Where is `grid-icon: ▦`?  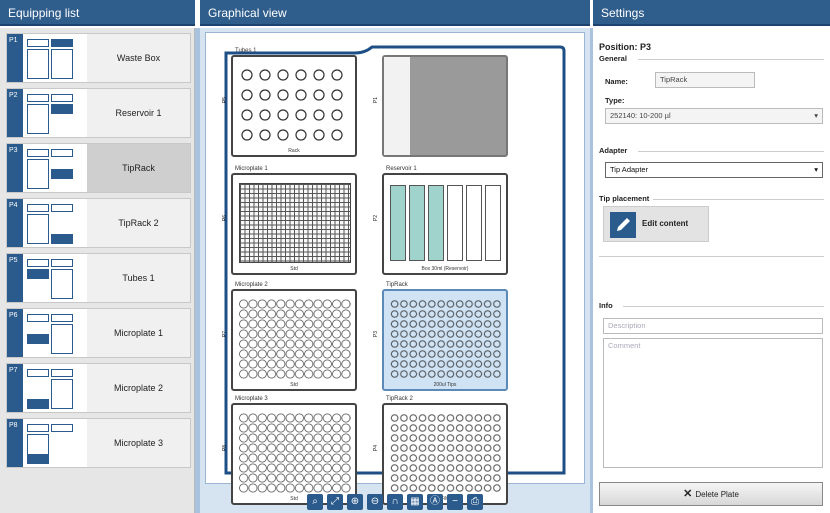
grid-icon: ▦ is located at coordinates (415, 502).